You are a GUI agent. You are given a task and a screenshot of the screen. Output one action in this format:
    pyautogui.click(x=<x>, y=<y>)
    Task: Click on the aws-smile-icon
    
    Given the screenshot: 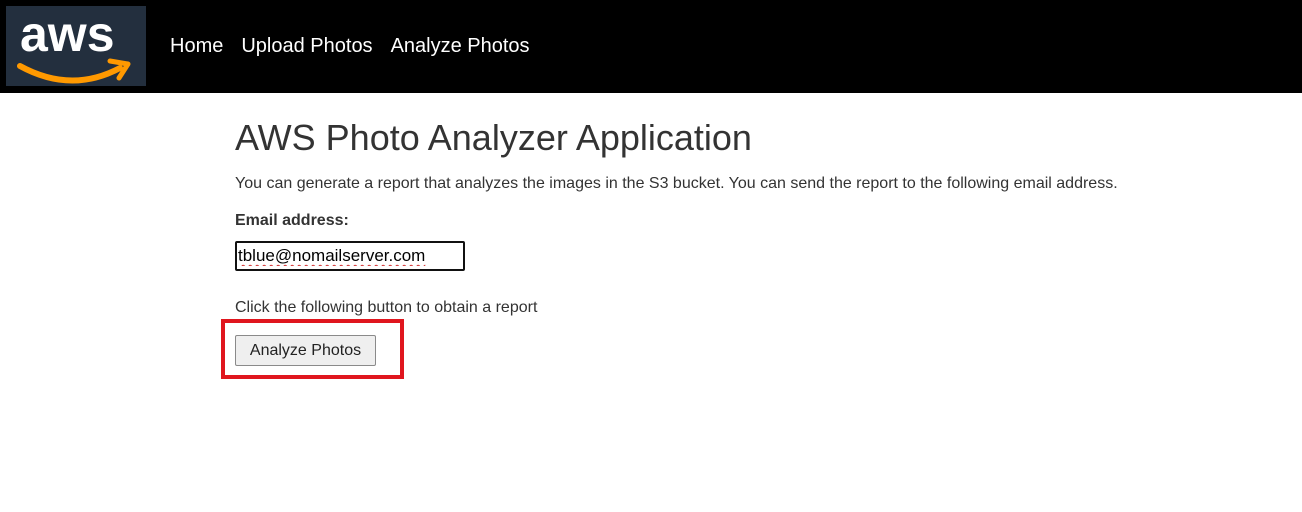 What is the action you would take?
    pyautogui.click(x=74, y=71)
    